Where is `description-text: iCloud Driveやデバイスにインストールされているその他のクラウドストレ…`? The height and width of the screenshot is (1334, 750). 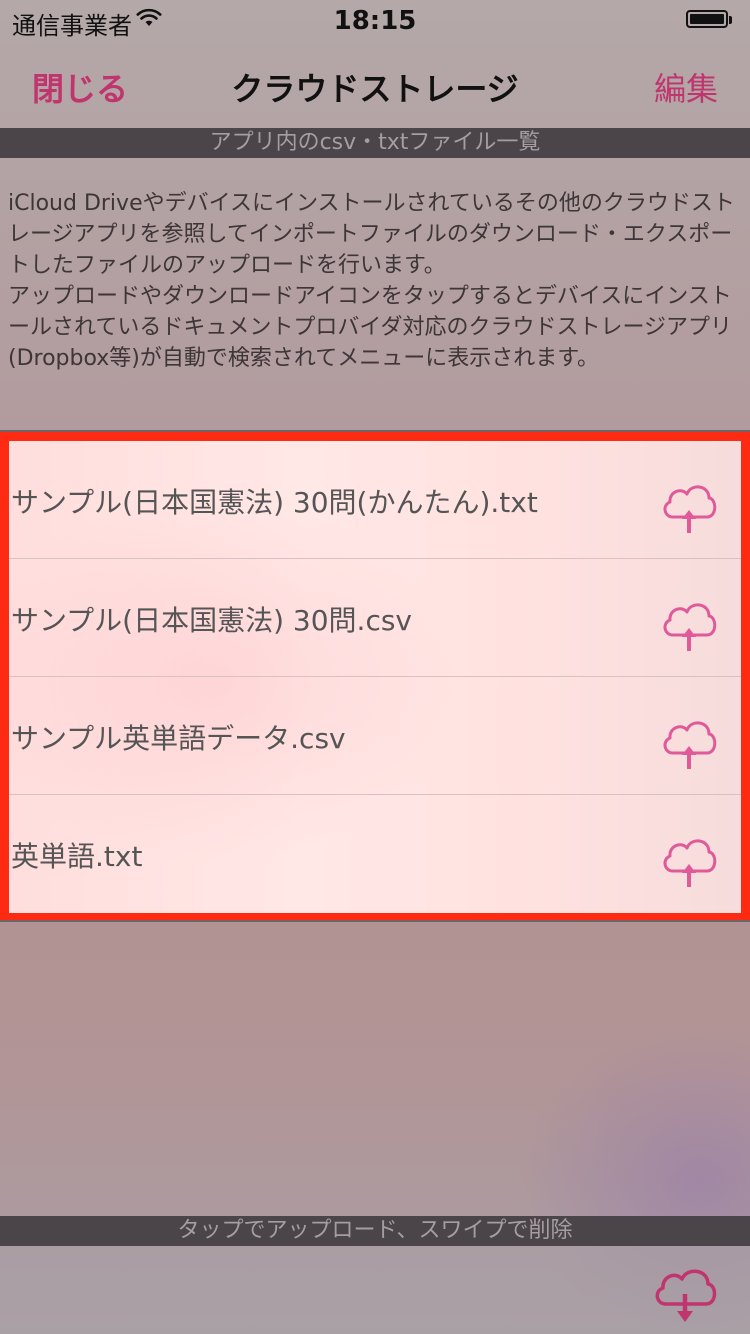 description-text: iCloud Driveやデバイスにインストールされているその他のクラウドストレ… is located at coordinates (371, 281).